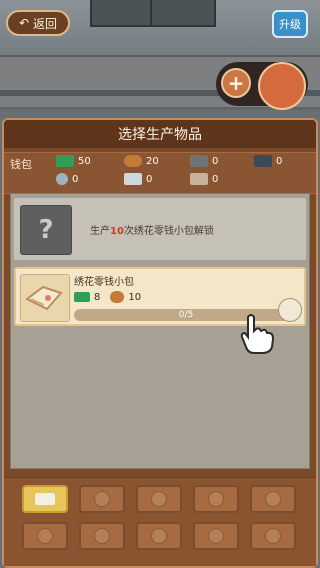 This screenshot has height=568, width=320. I want to click on unlock-requirement-text: 生产10次绣花零钱小包解锁, so click(152, 229).